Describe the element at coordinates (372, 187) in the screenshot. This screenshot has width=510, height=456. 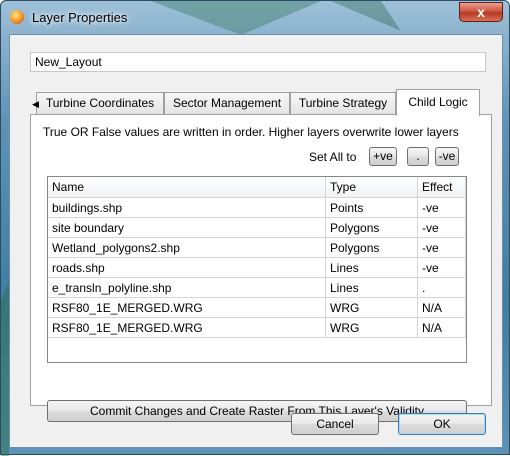
I see `column-header-type: Type` at that location.